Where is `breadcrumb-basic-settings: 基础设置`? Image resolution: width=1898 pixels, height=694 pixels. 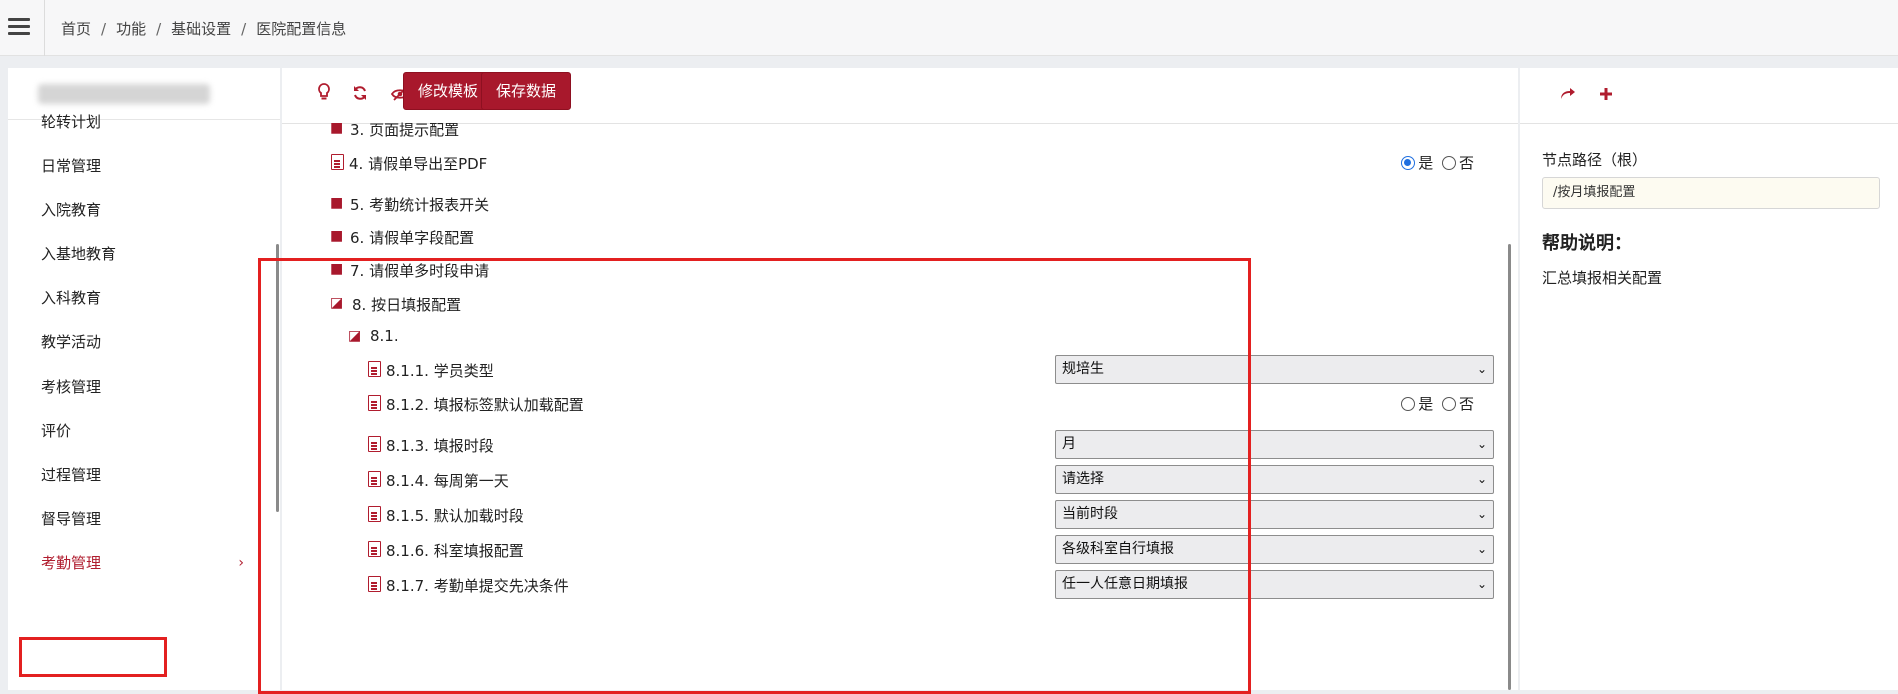 breadcrumb-basic-settings: 基础设置 is located at coordinates (201, 29).